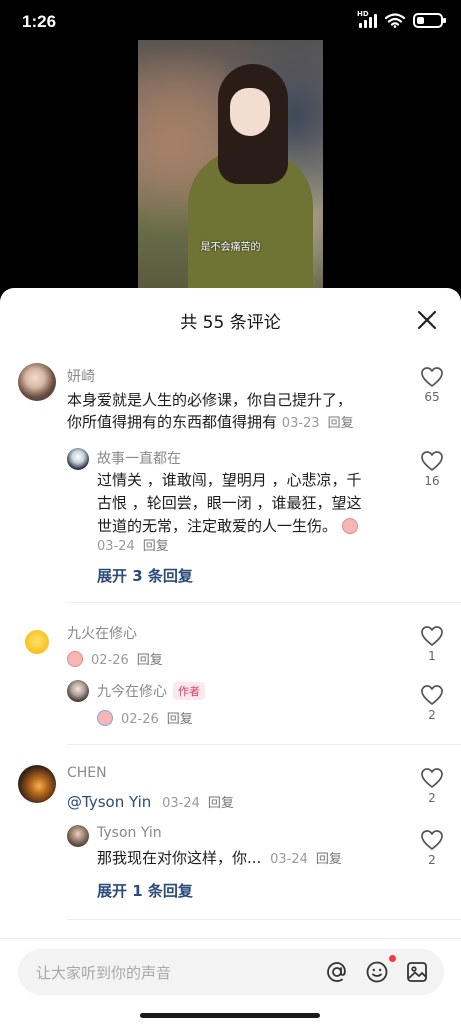  I want to click on comment-text-line: 你所值得拥有的东西都值得拥有 03-23 回复, so click(239, 423).